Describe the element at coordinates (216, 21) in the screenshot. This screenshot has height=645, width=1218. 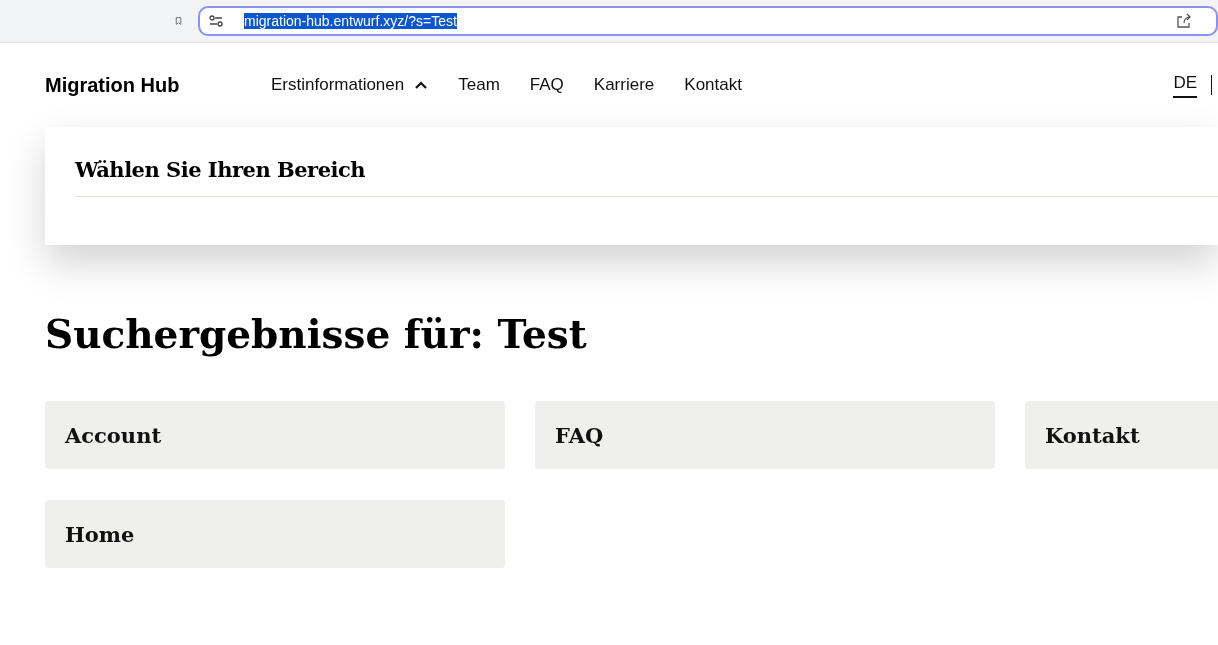
I see `site-settings-icon` at that location.